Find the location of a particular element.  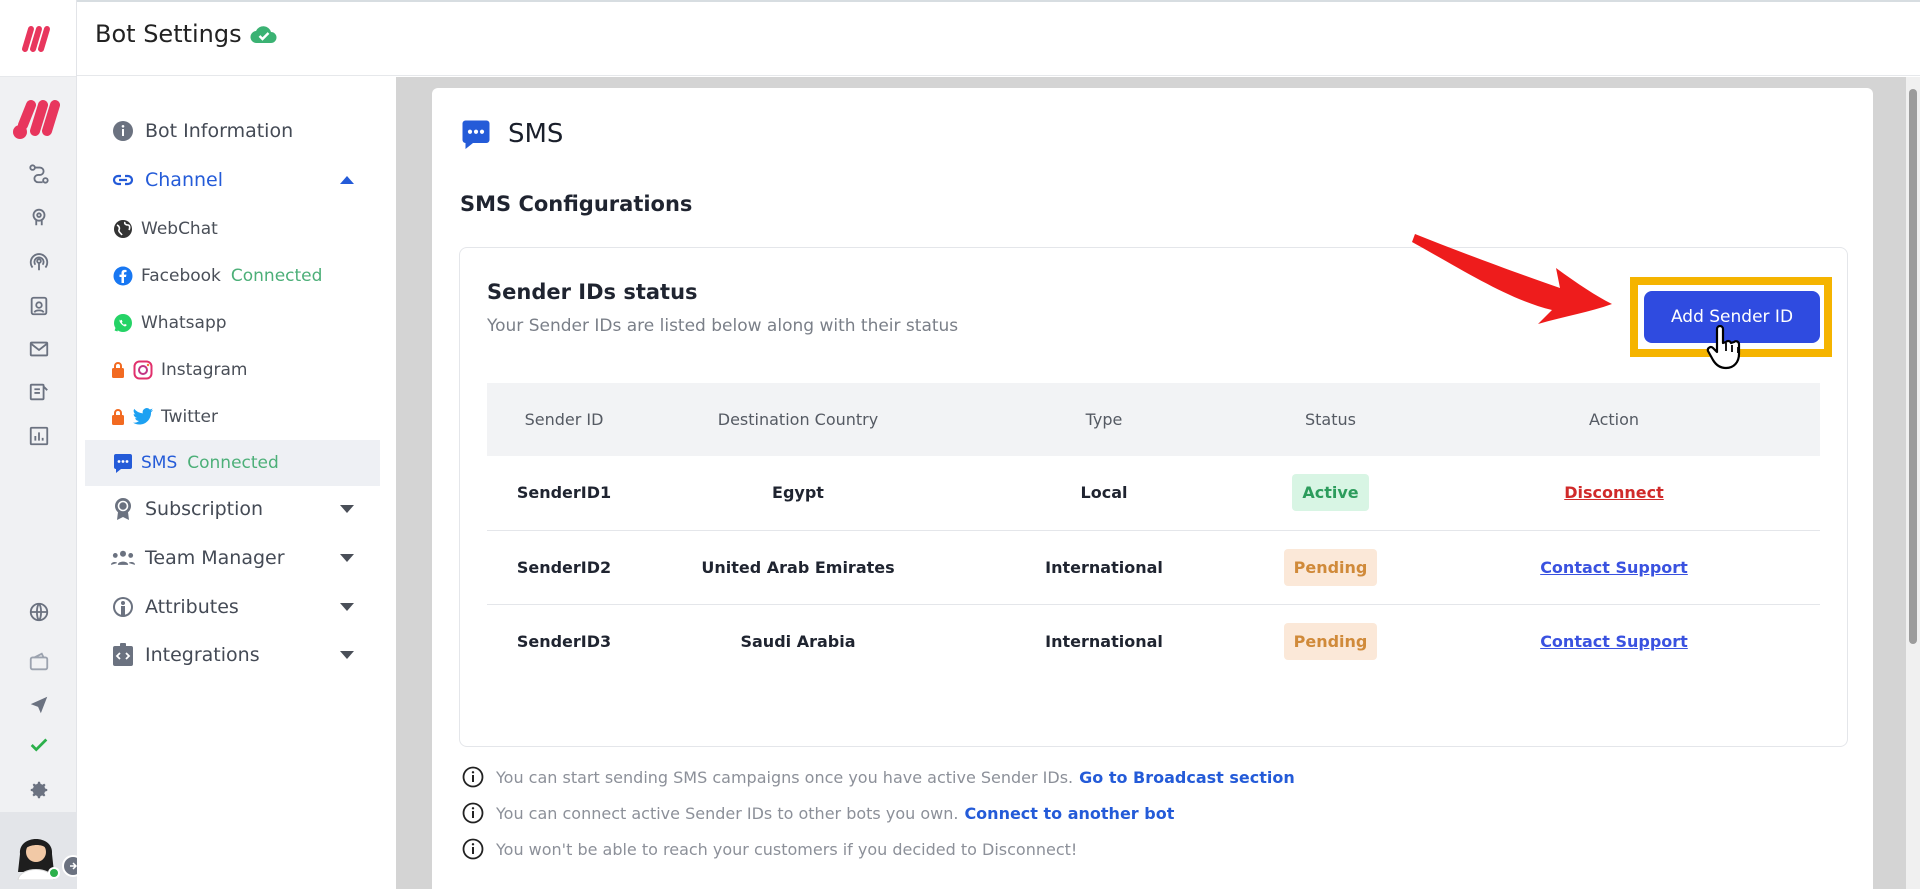

channel-label: Instagram is located at coordinates (204, 370).